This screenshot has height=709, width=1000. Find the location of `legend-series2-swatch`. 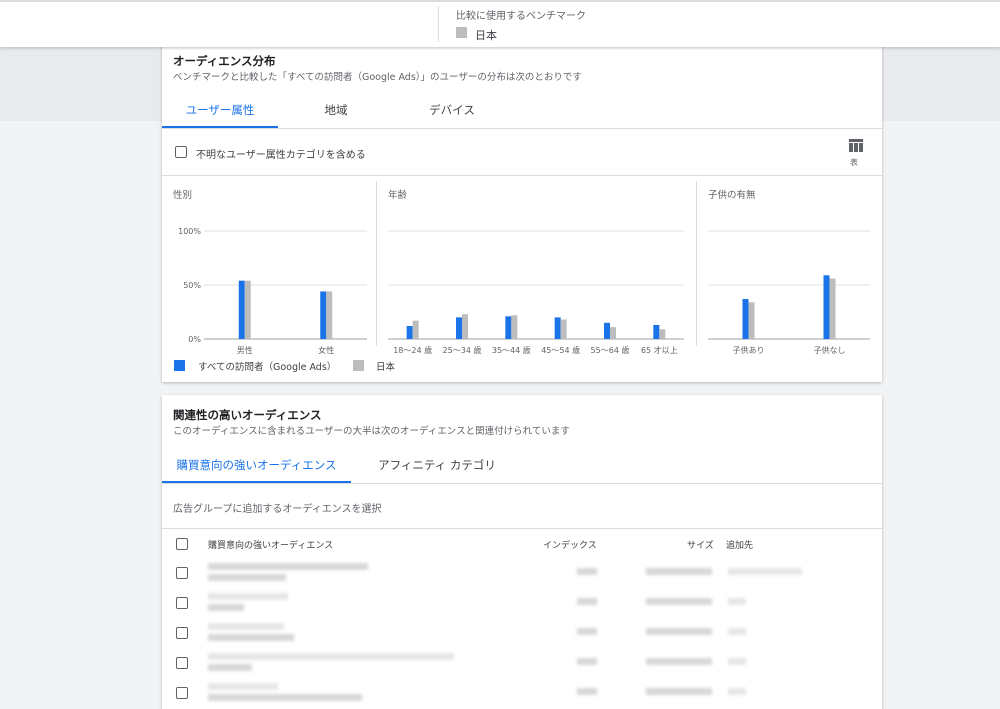

legend-series2-swatch is located at coordinates (358, 365).